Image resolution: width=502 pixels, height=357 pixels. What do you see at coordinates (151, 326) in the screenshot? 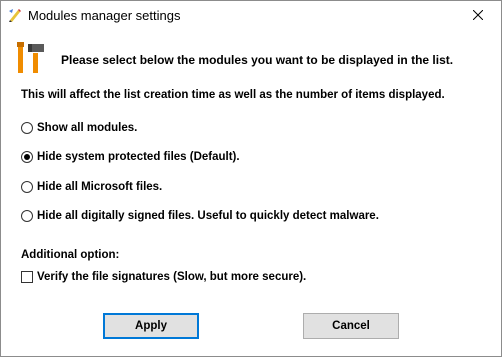
I see `apply-button: Apply` at bounding box center [151, 326].